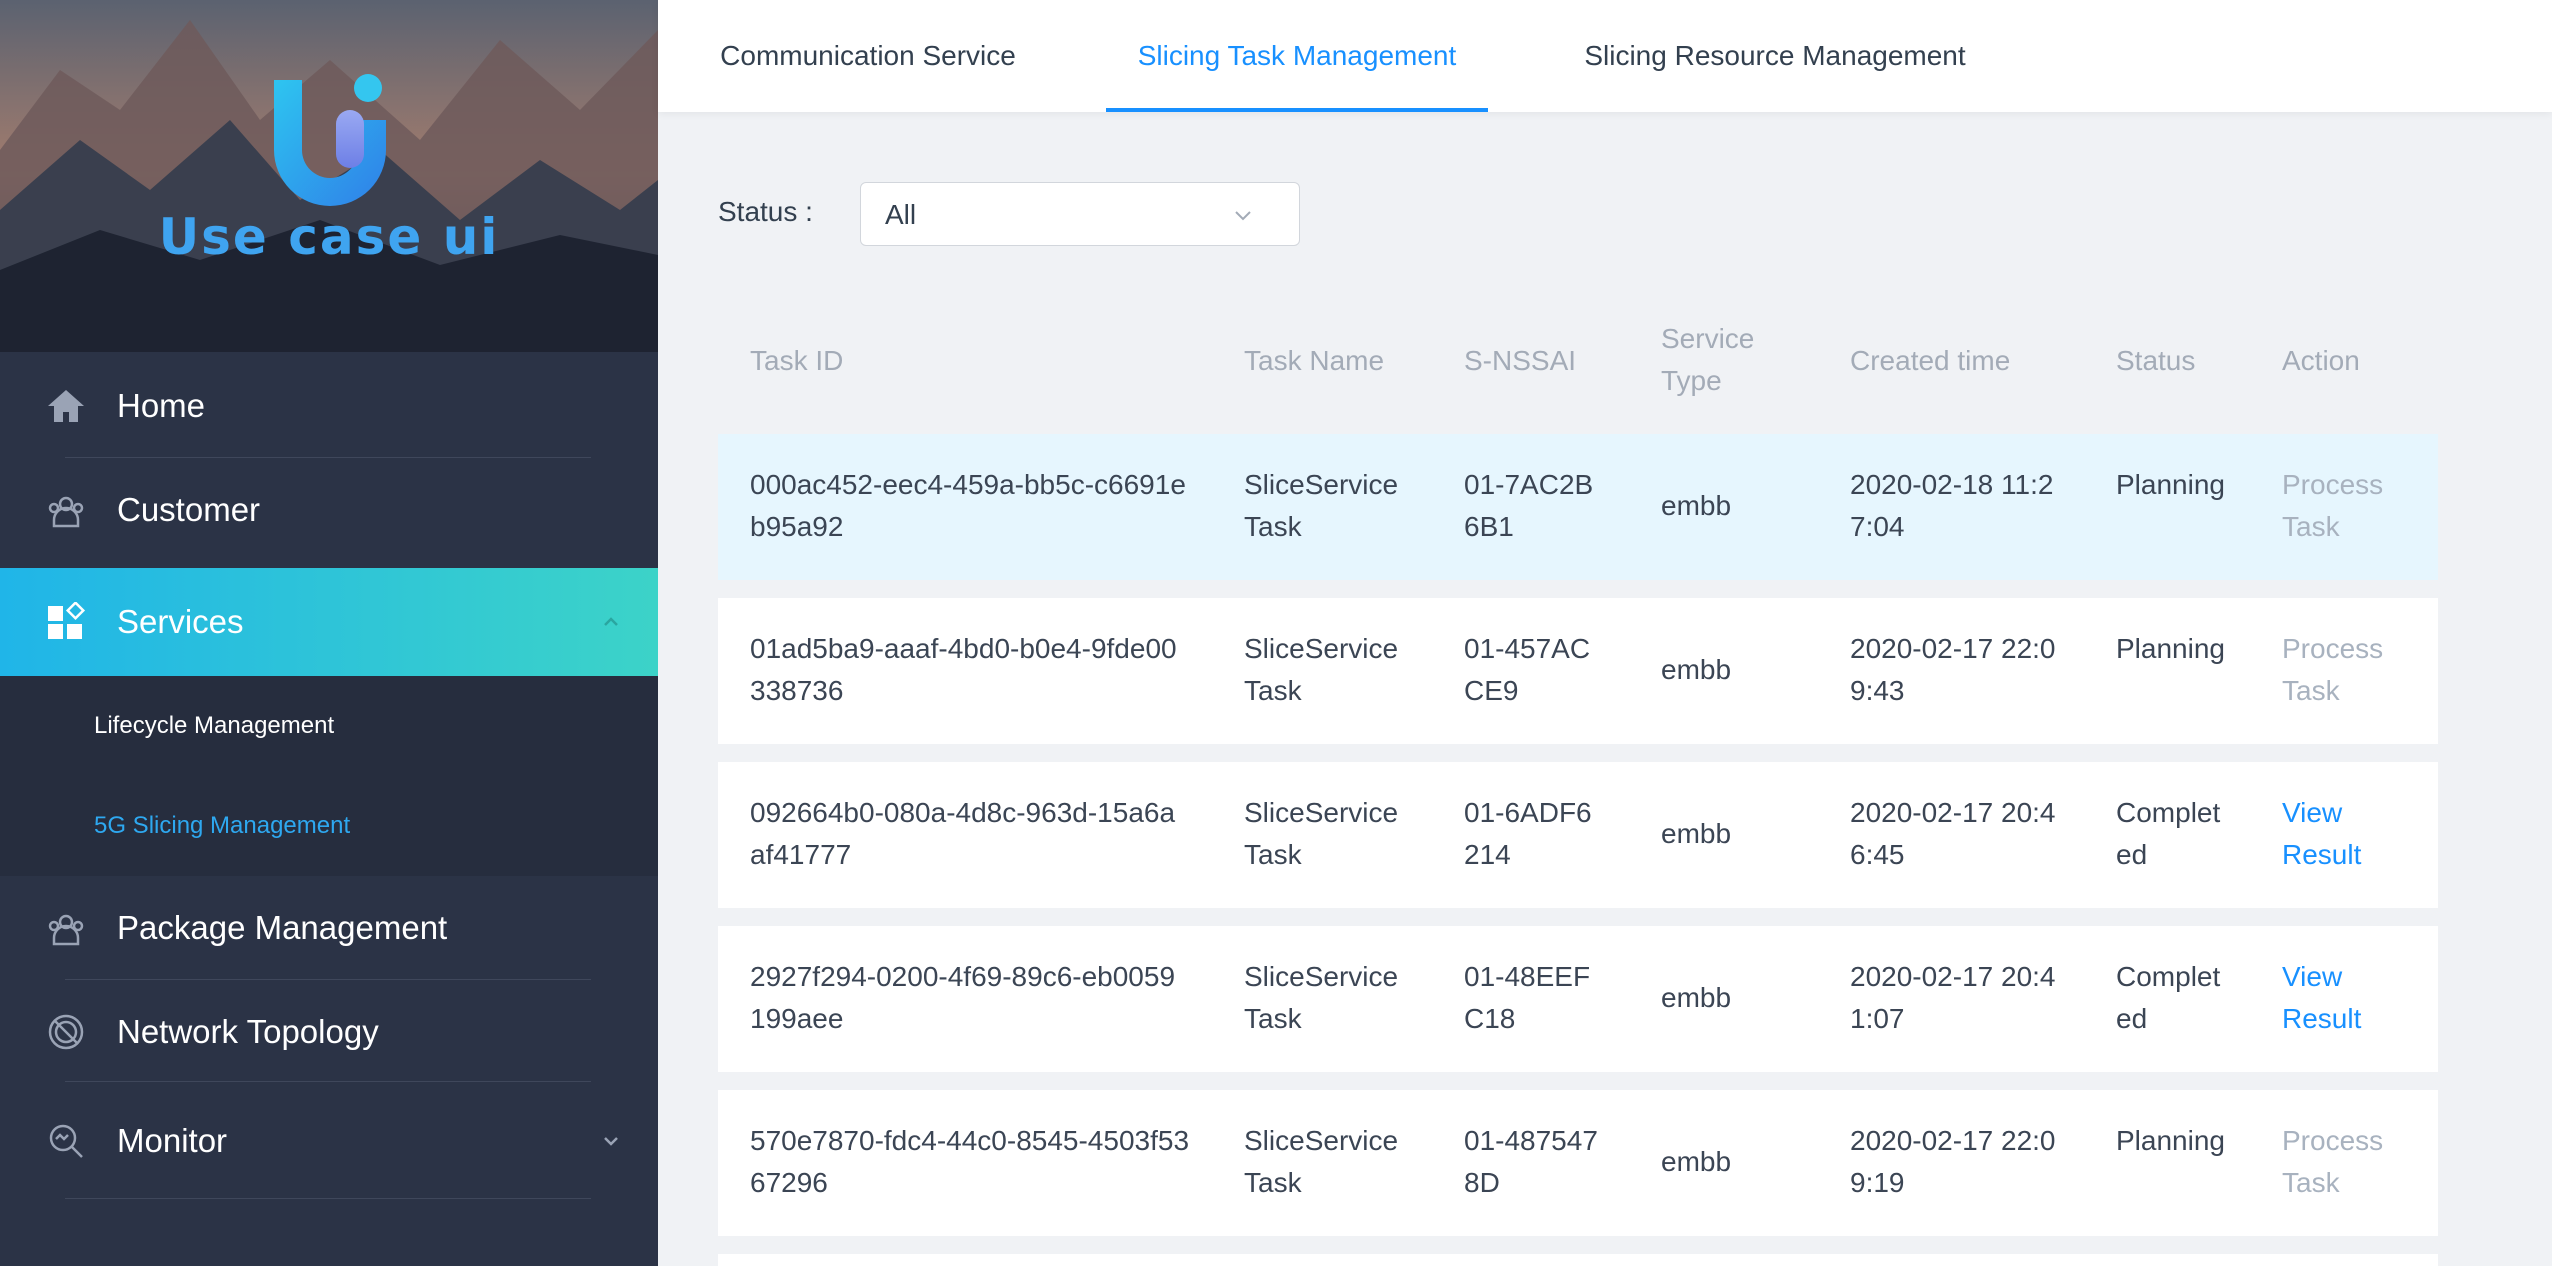 The width and height of the screenshot is (2552, 1266). Describe the element at coordinates (611, 621) in the screenshot. I see `chevron-up-icon` at that location.